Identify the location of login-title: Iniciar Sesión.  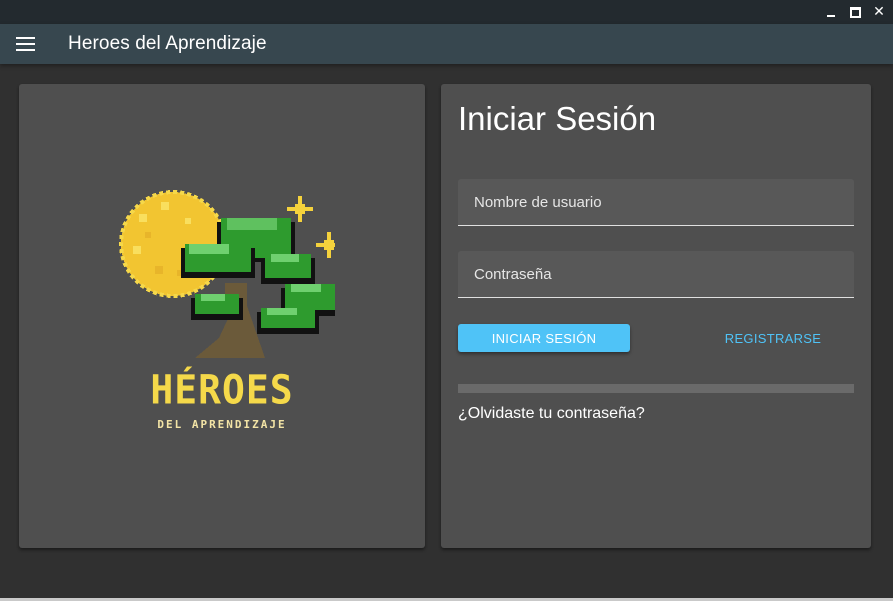
(557, 118).